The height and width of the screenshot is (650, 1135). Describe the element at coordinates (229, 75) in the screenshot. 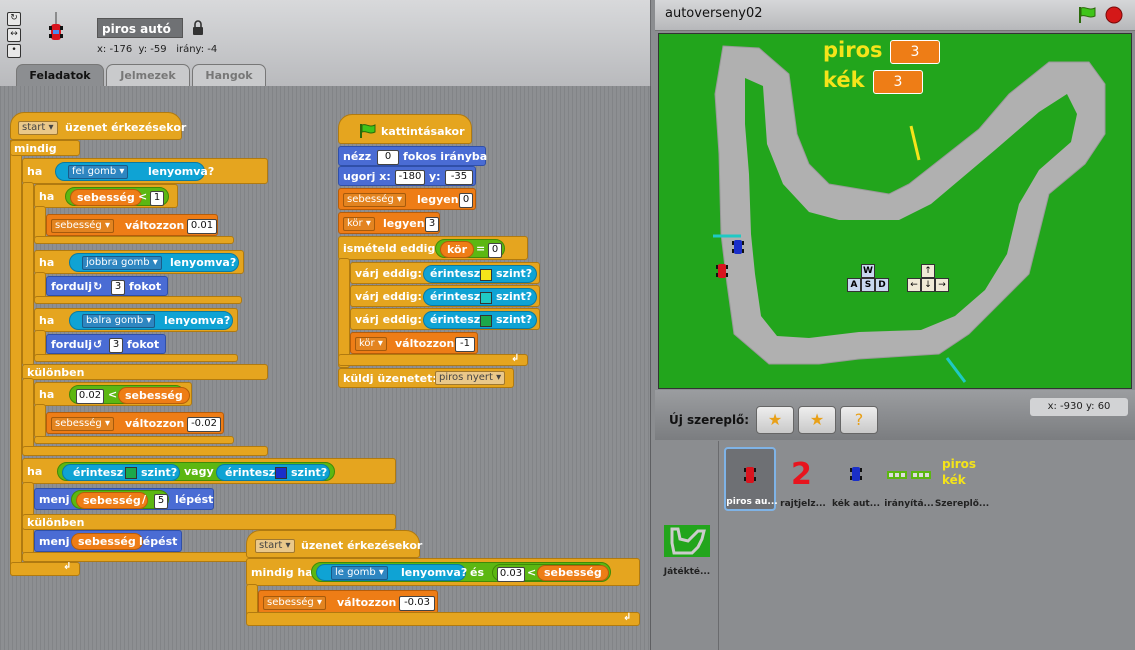

I see `tab-sounds: Hangok` at that location.